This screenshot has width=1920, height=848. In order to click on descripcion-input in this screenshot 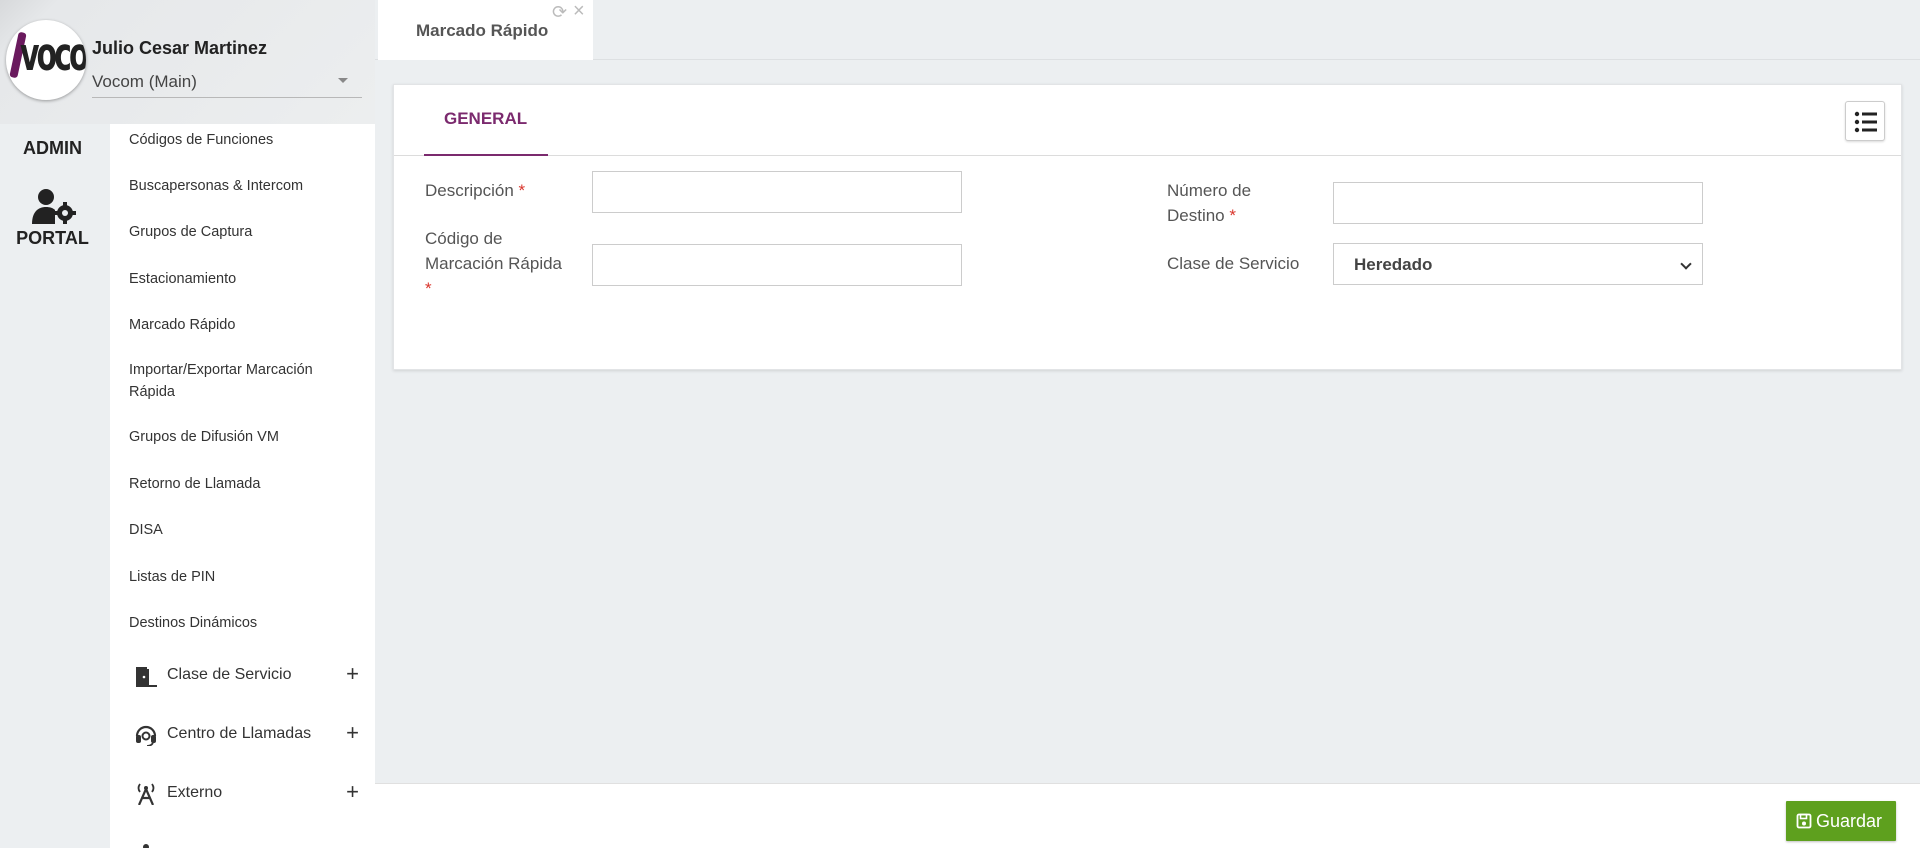, I will do `click(777, 192)`.